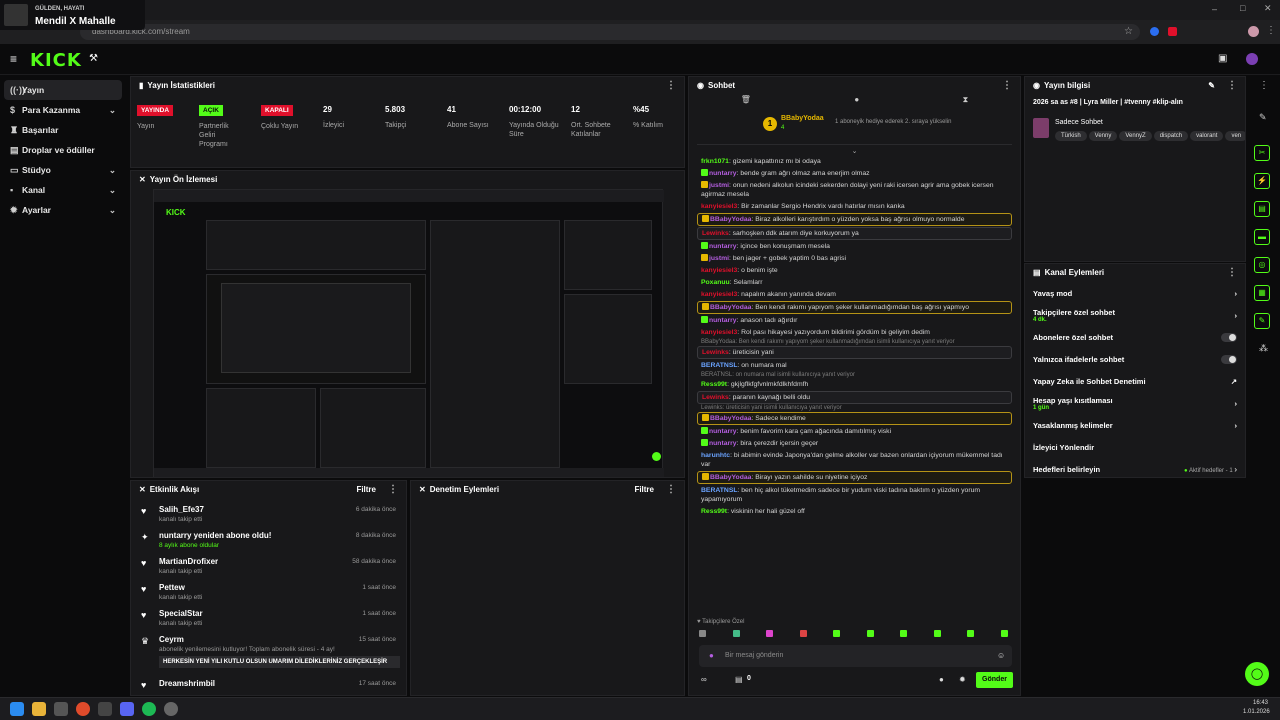  I want to click on hamburger-icon: ≡, so click(13, 59).